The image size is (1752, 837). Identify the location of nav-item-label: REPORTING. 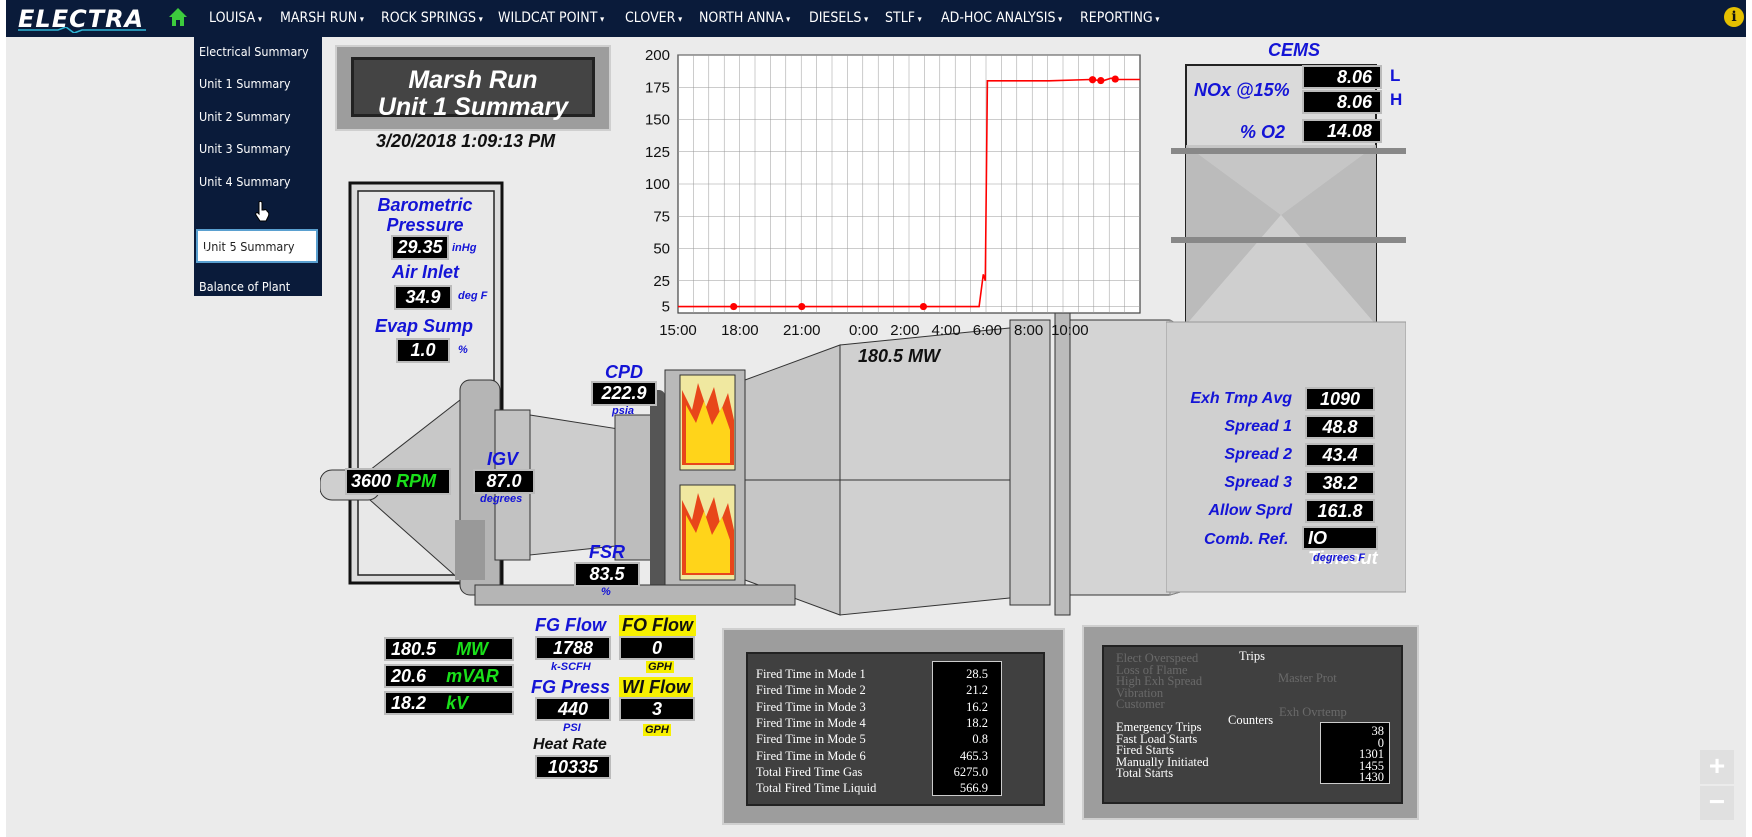
(1116, 18).